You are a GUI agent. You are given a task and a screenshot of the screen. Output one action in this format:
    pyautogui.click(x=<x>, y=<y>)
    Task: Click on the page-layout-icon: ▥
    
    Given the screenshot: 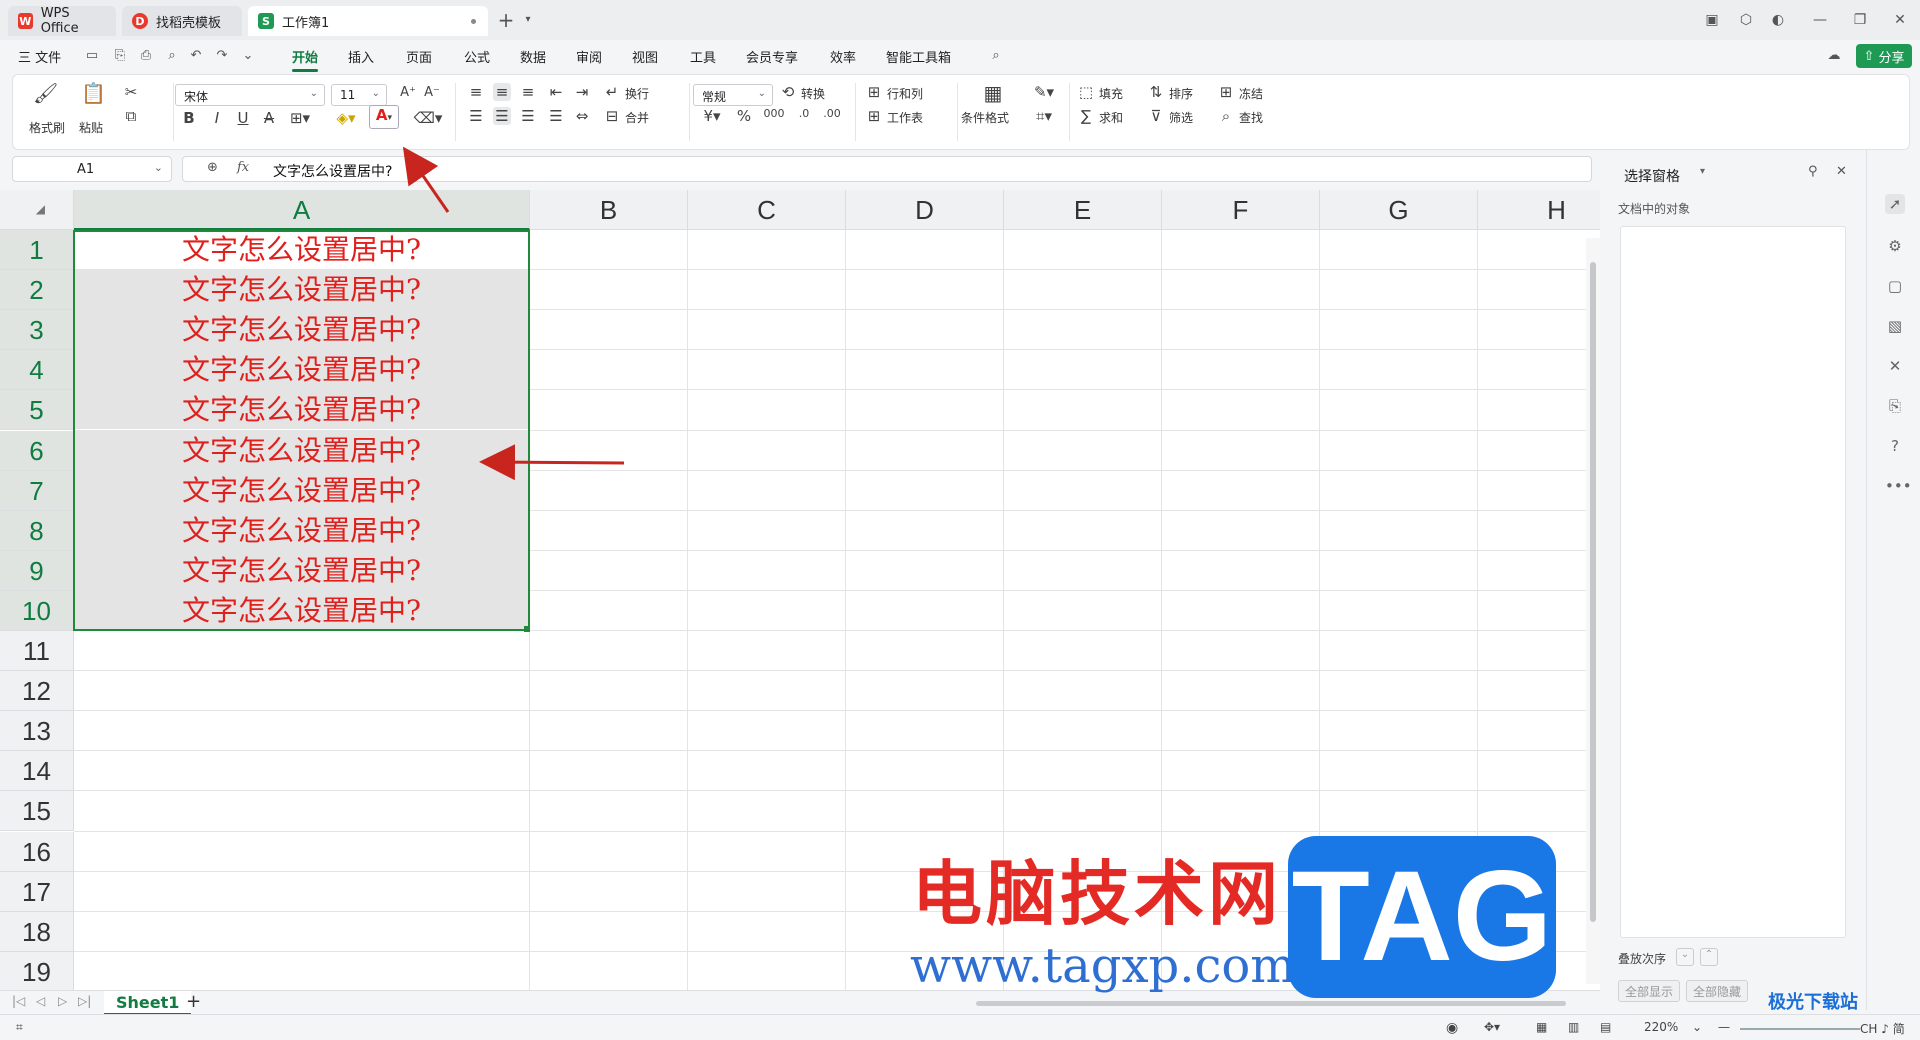 What is the action you would take?
    pyautogui.click(x=1573, y=1027)
    